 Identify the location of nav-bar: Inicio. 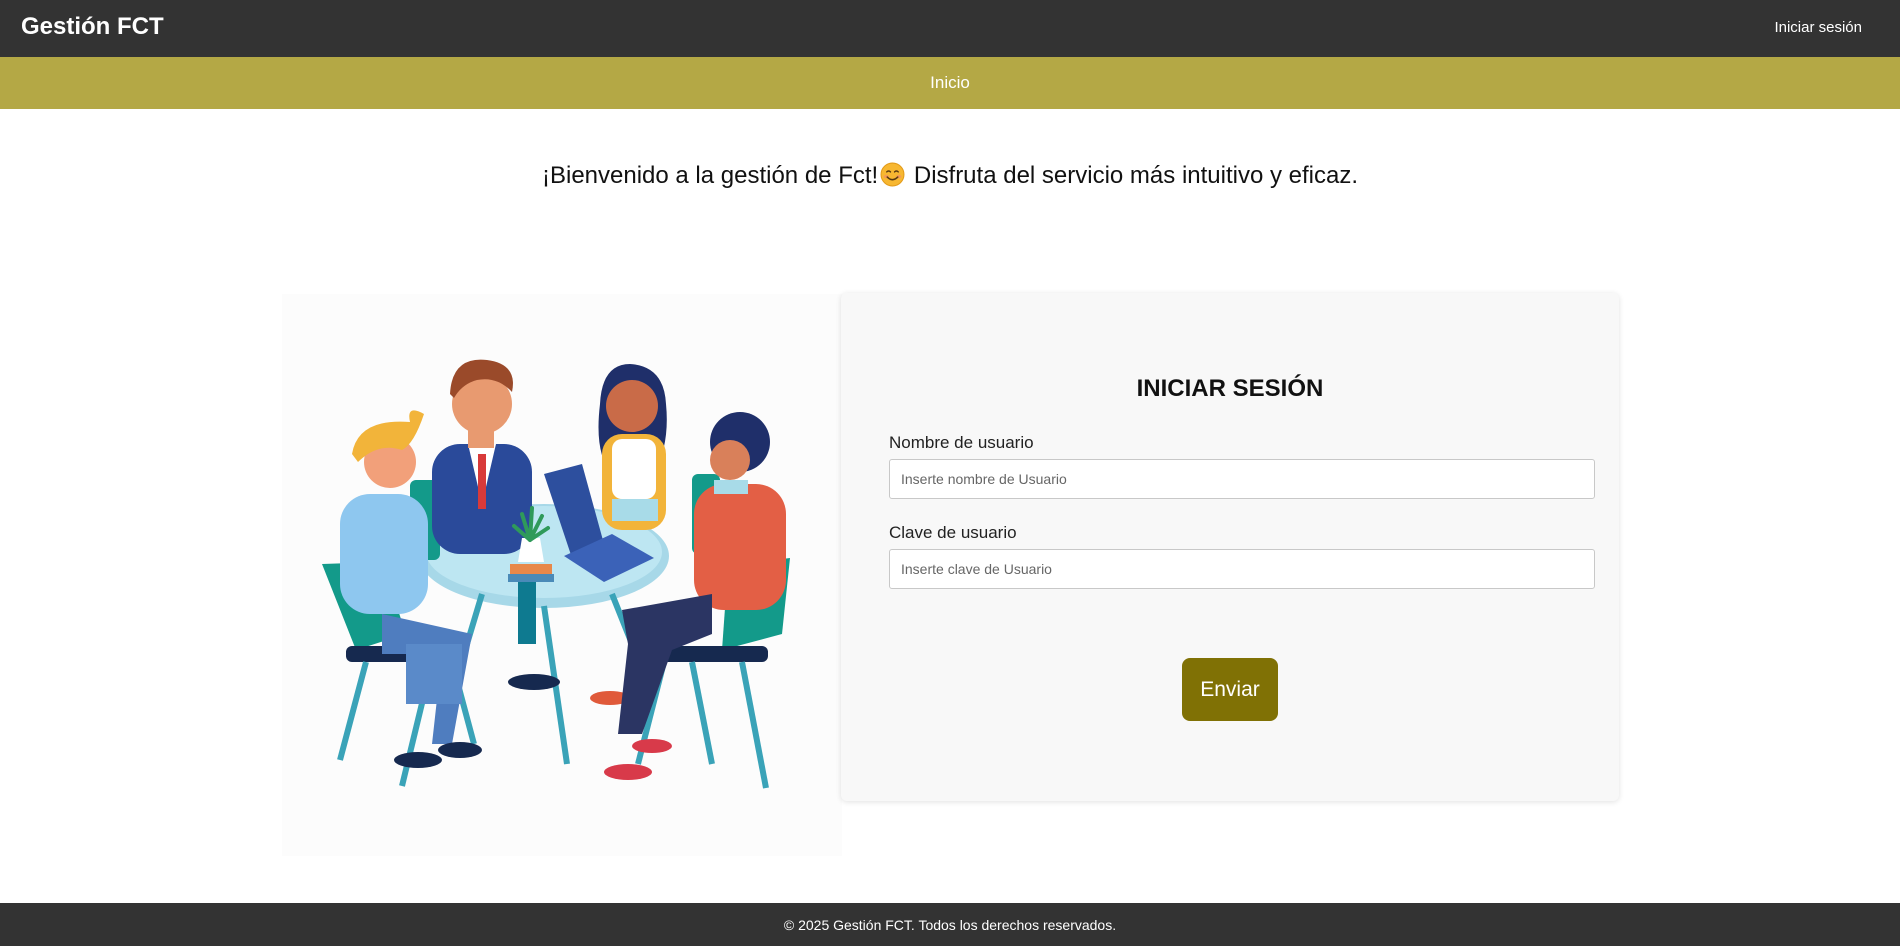
(950, 83).